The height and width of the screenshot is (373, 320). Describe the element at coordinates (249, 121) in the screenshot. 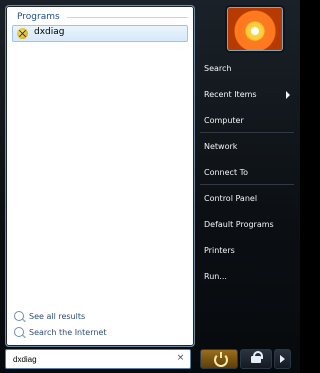

I see `right-item-computer: Computer` at that location.